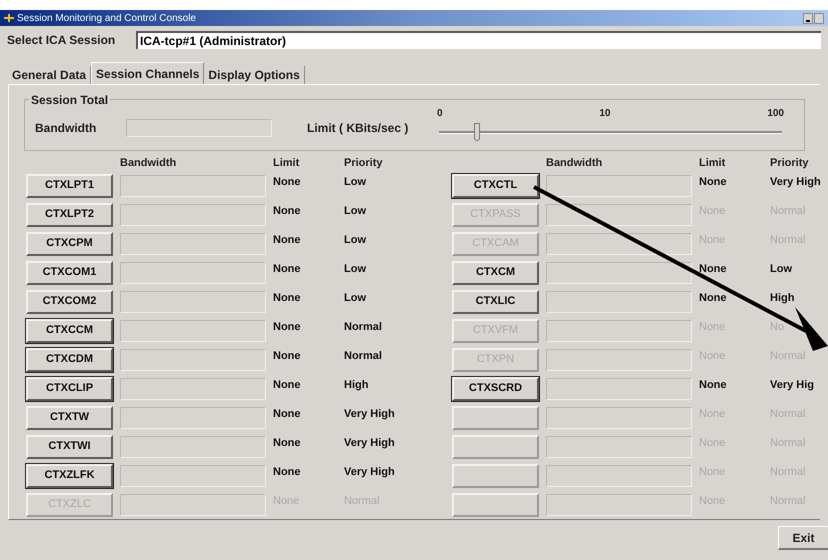 The width and height of the screenshot is (828, 560). Describe the element at coordinates (69, 360) in the screenshot. I see `channel-button: CTXCDM` at that location.